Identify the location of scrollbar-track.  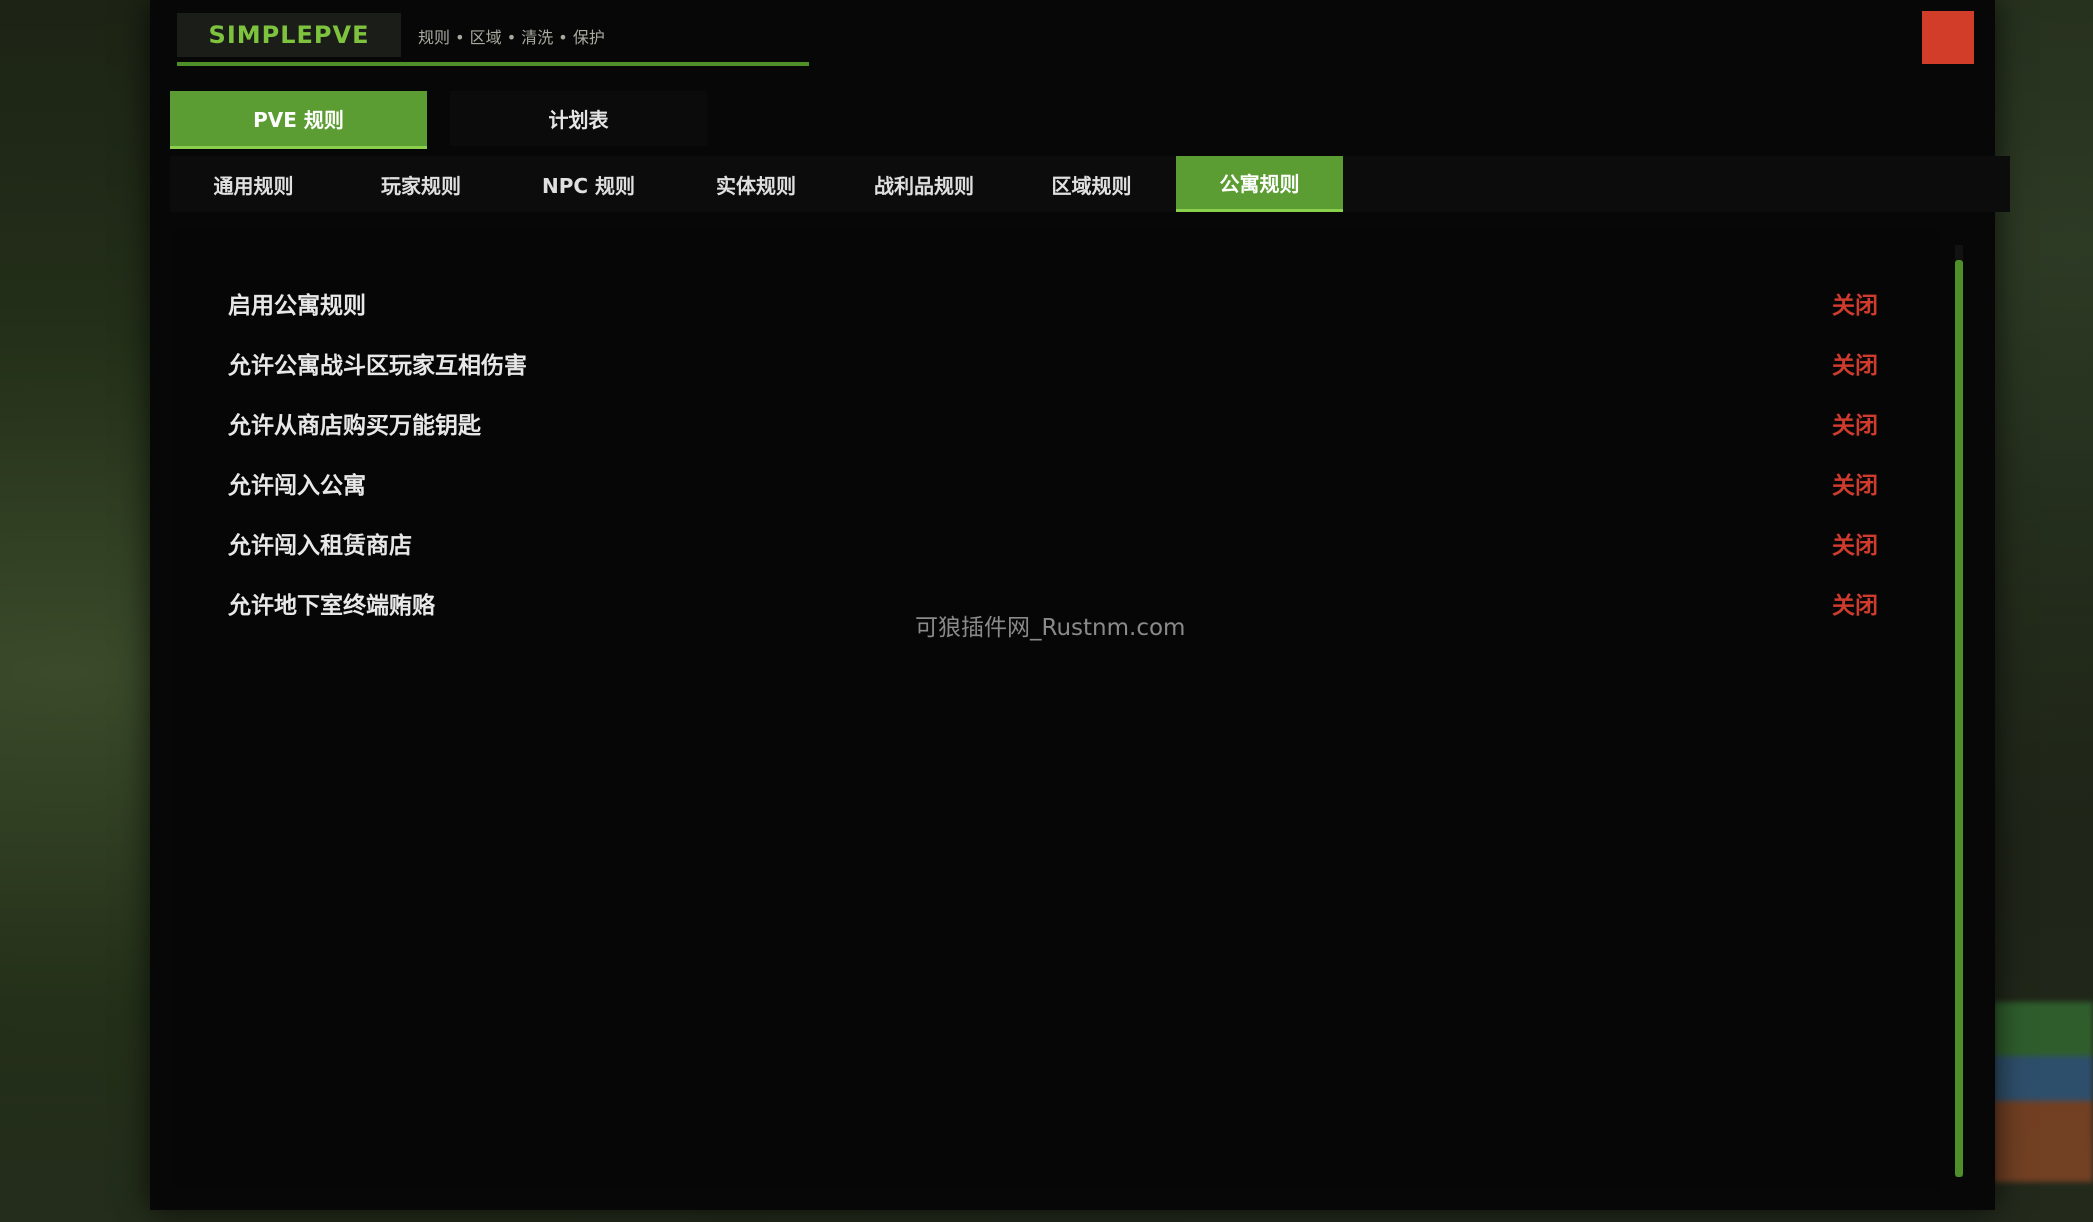
(1959, 711).